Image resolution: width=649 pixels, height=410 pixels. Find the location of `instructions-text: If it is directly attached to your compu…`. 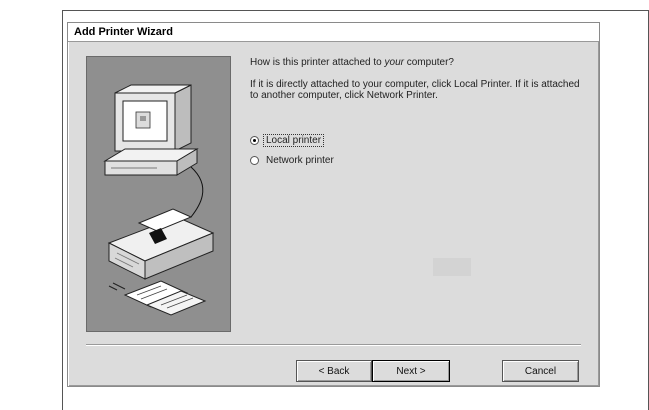

instructions-text: If it is directly attached to your compu… is located at coordinates (415, 90).